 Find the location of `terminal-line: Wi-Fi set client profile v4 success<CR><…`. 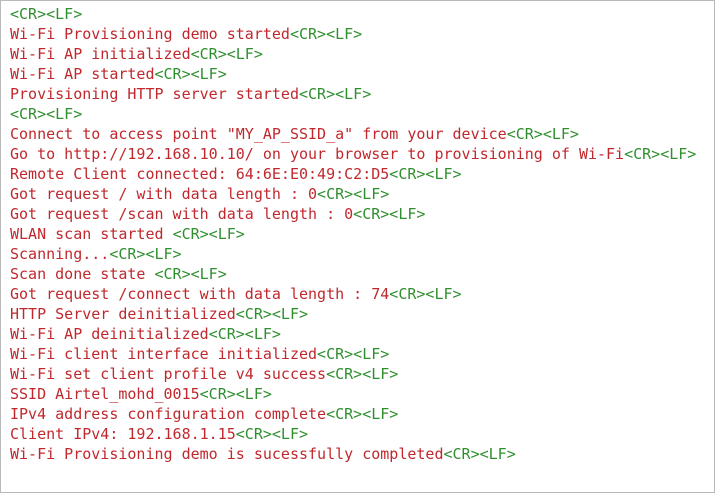

terminal-line: Wi-Fi set client profile v4 success<CR><… is located at coordinates (353, 374).